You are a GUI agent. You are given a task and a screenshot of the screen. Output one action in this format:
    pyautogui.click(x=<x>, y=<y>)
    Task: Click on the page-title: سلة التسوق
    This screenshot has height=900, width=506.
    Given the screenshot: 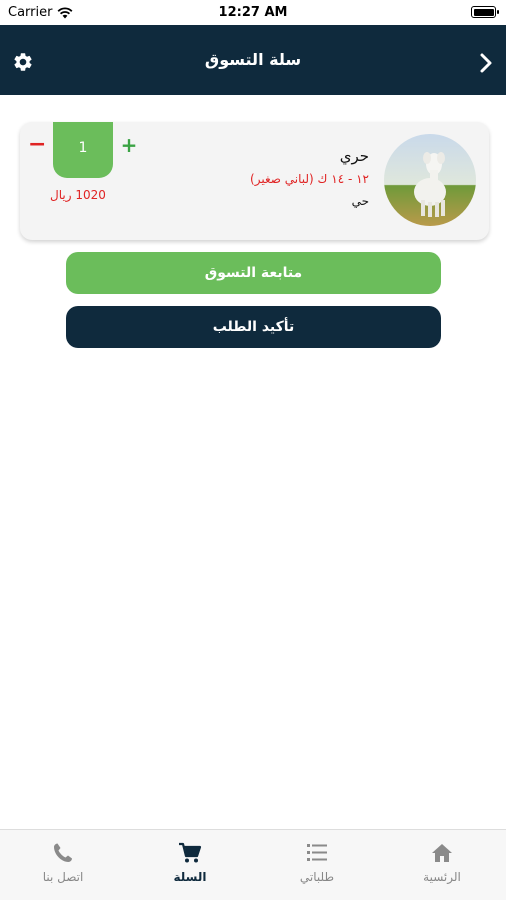 What is the action you would take?
    pyautogui.click(x=253, y=59)
    